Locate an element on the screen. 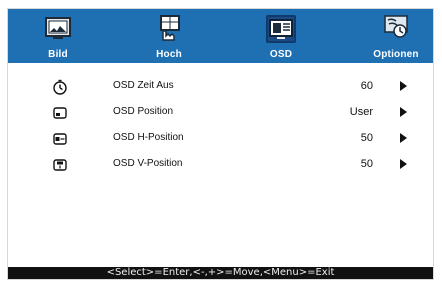  tab-bild-label: Bild is located at coordinates (58, 54).